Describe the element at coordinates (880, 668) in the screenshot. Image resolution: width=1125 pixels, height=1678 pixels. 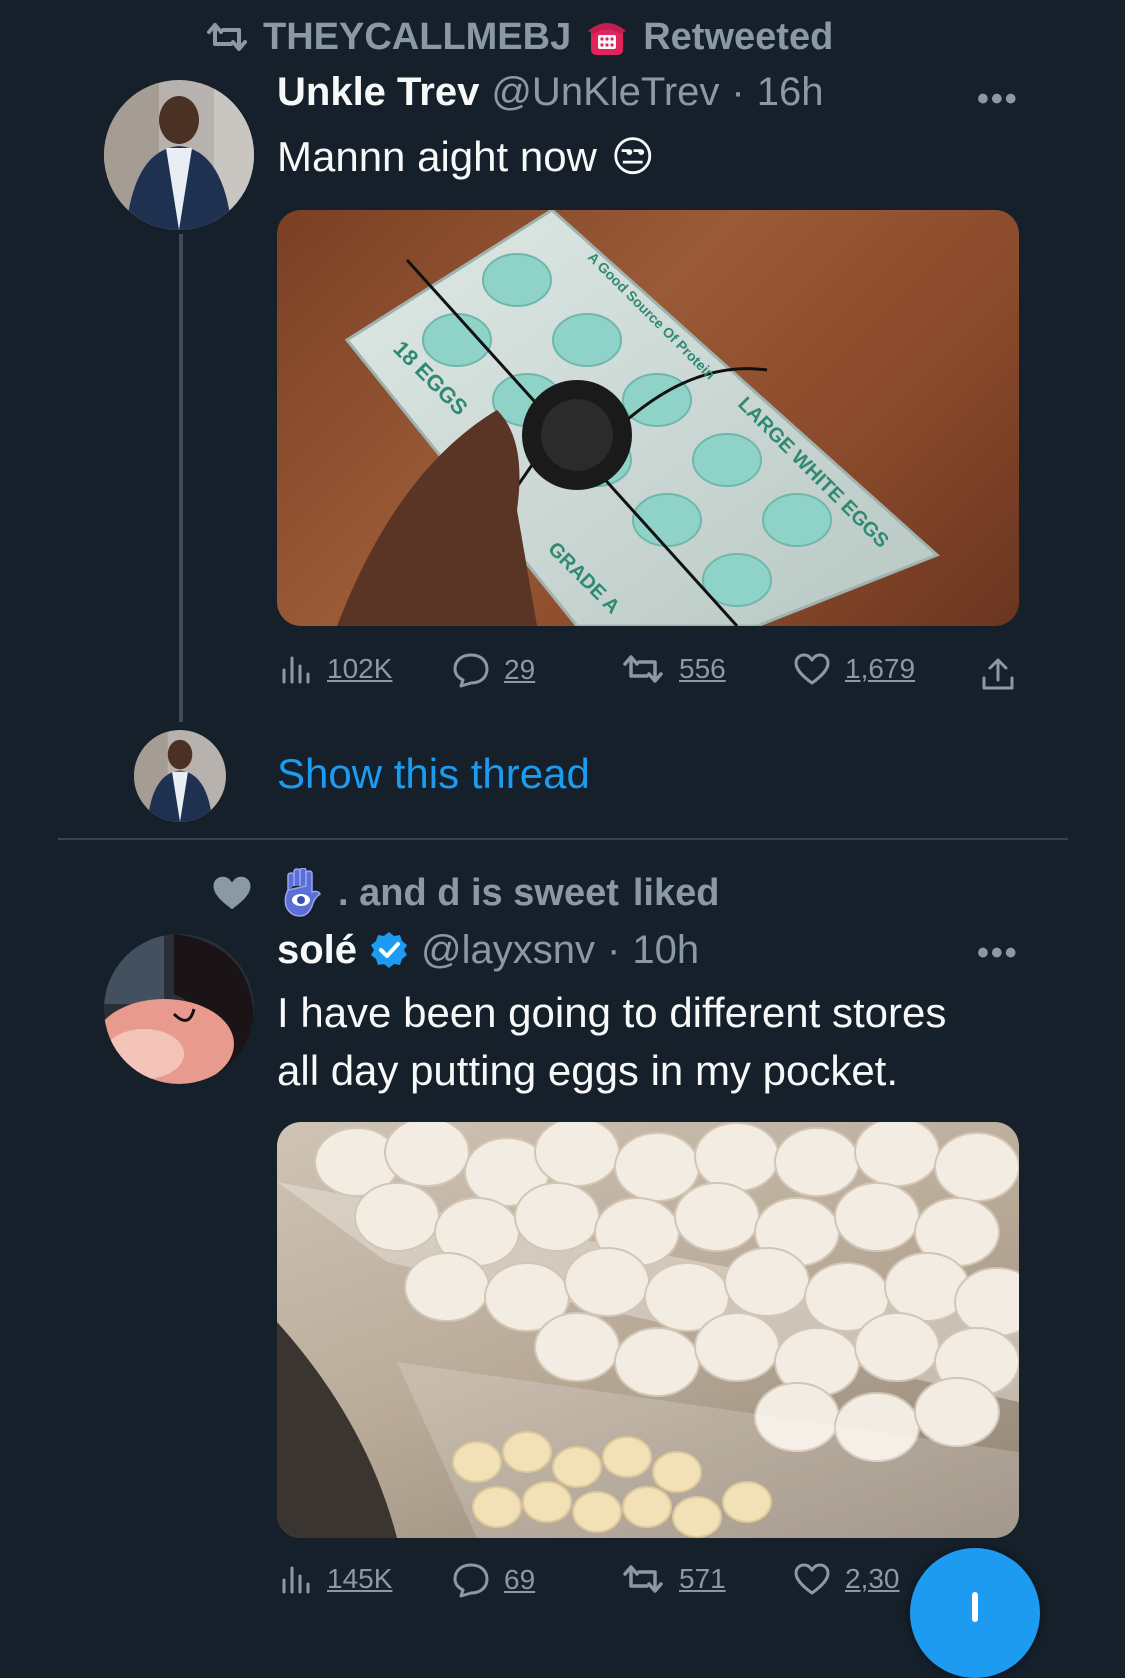
I see `like-count: 1,679` at that location.